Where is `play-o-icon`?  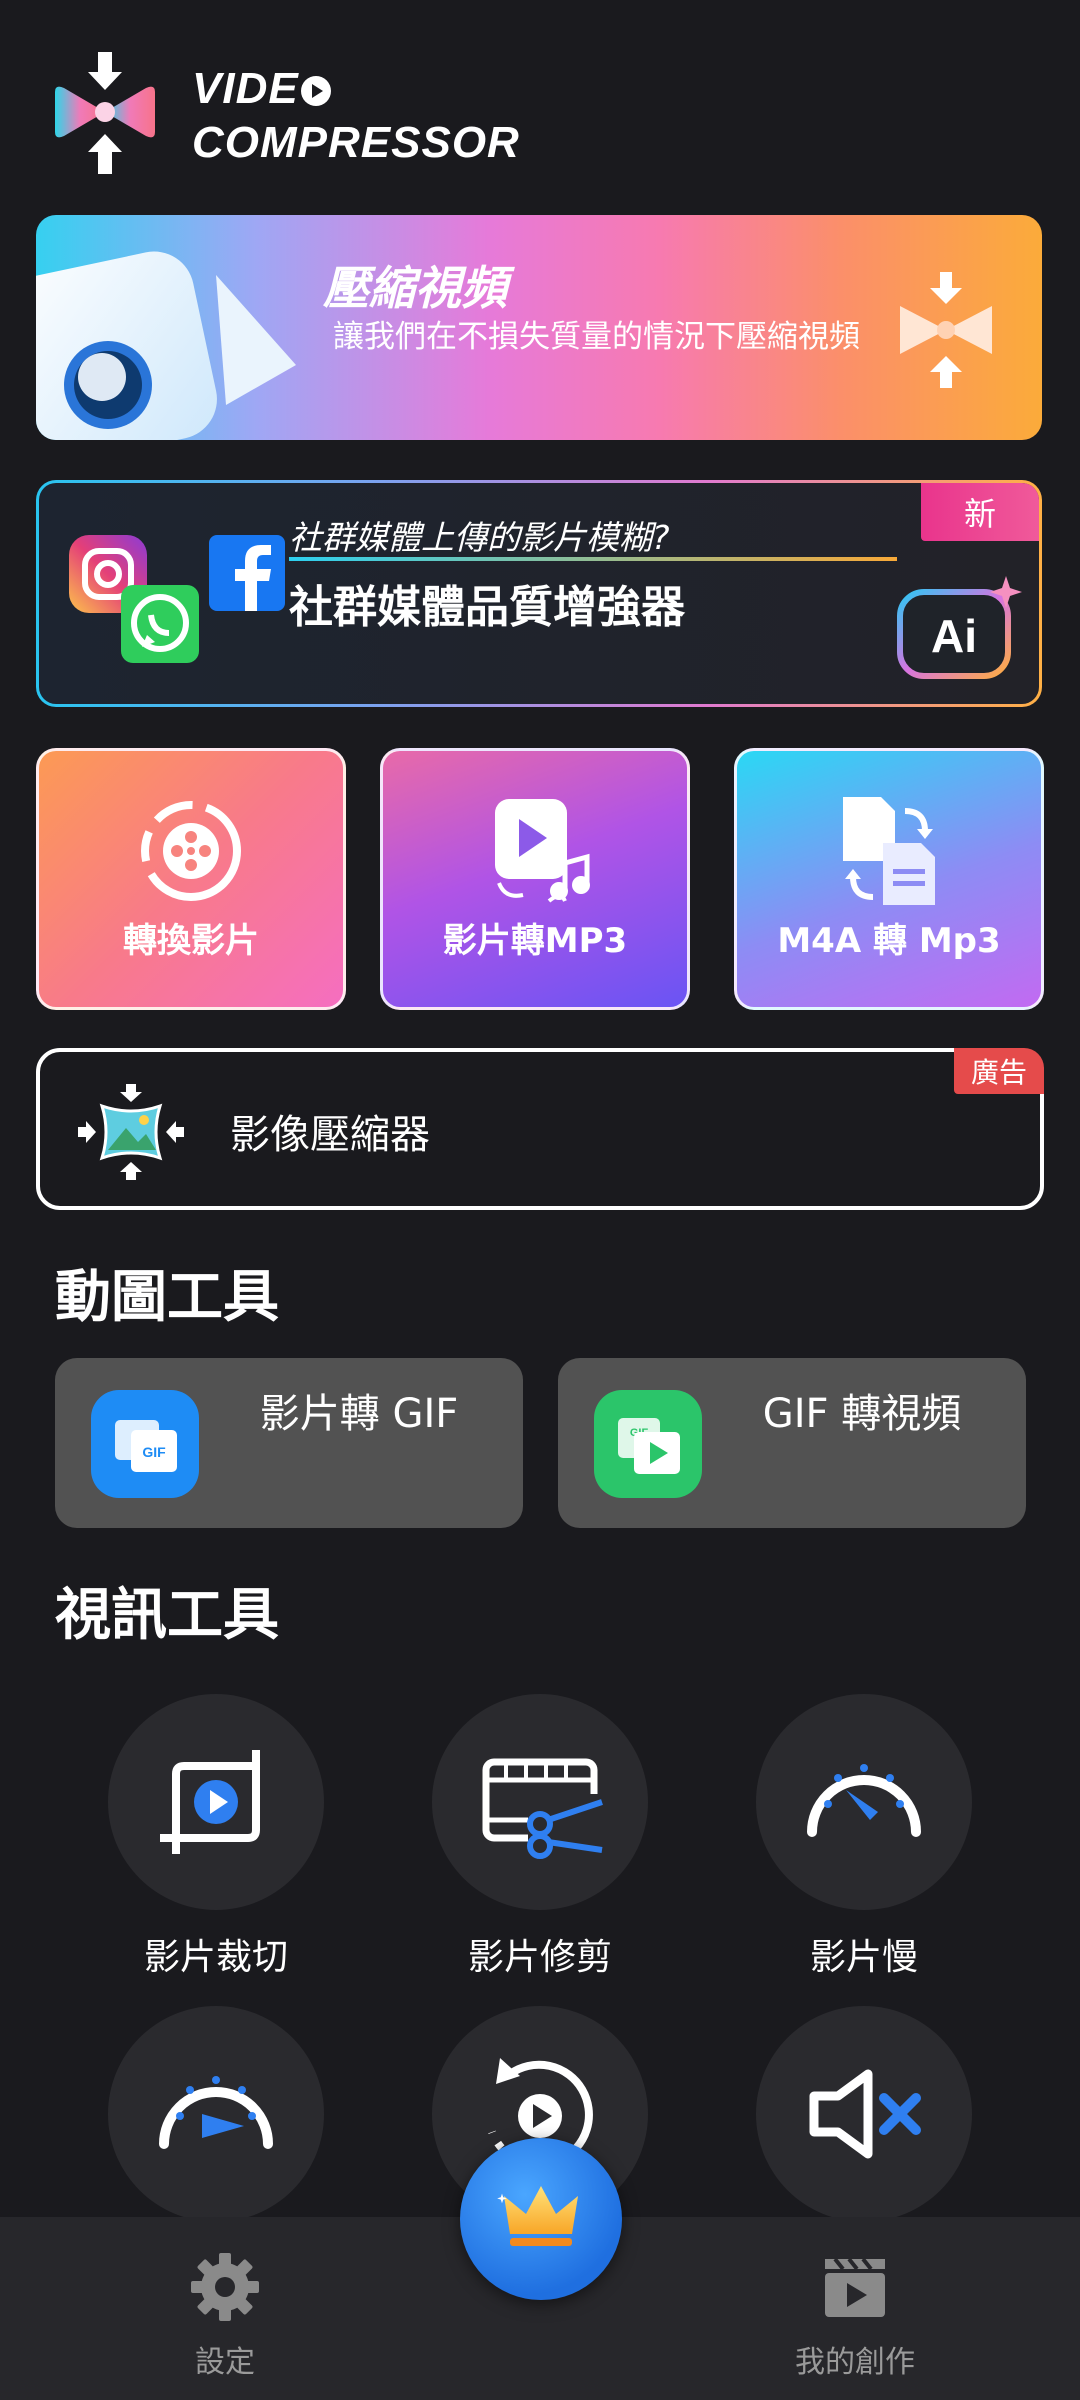 play-o-icon is located at coordinates (315, 91).